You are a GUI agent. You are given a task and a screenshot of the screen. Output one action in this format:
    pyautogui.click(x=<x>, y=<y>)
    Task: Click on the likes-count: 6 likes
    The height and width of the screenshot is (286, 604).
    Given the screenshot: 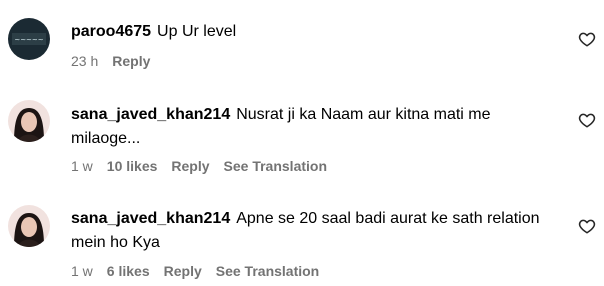 What is the action you would take?
    pyautogui.click(x=128, y=271)
    